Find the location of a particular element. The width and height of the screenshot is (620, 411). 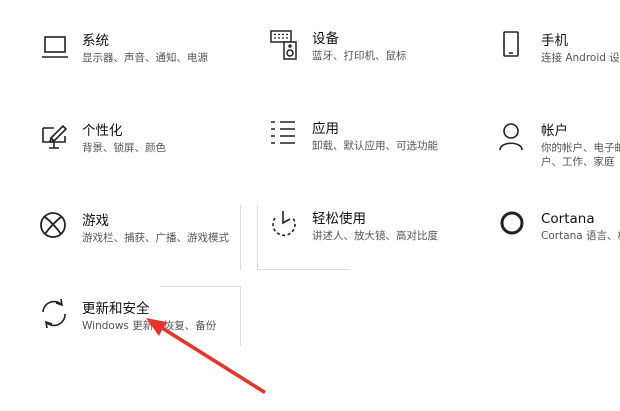

tile-cortana: Cortana Cortana 语言、权 is located at coordinates (559, 230).